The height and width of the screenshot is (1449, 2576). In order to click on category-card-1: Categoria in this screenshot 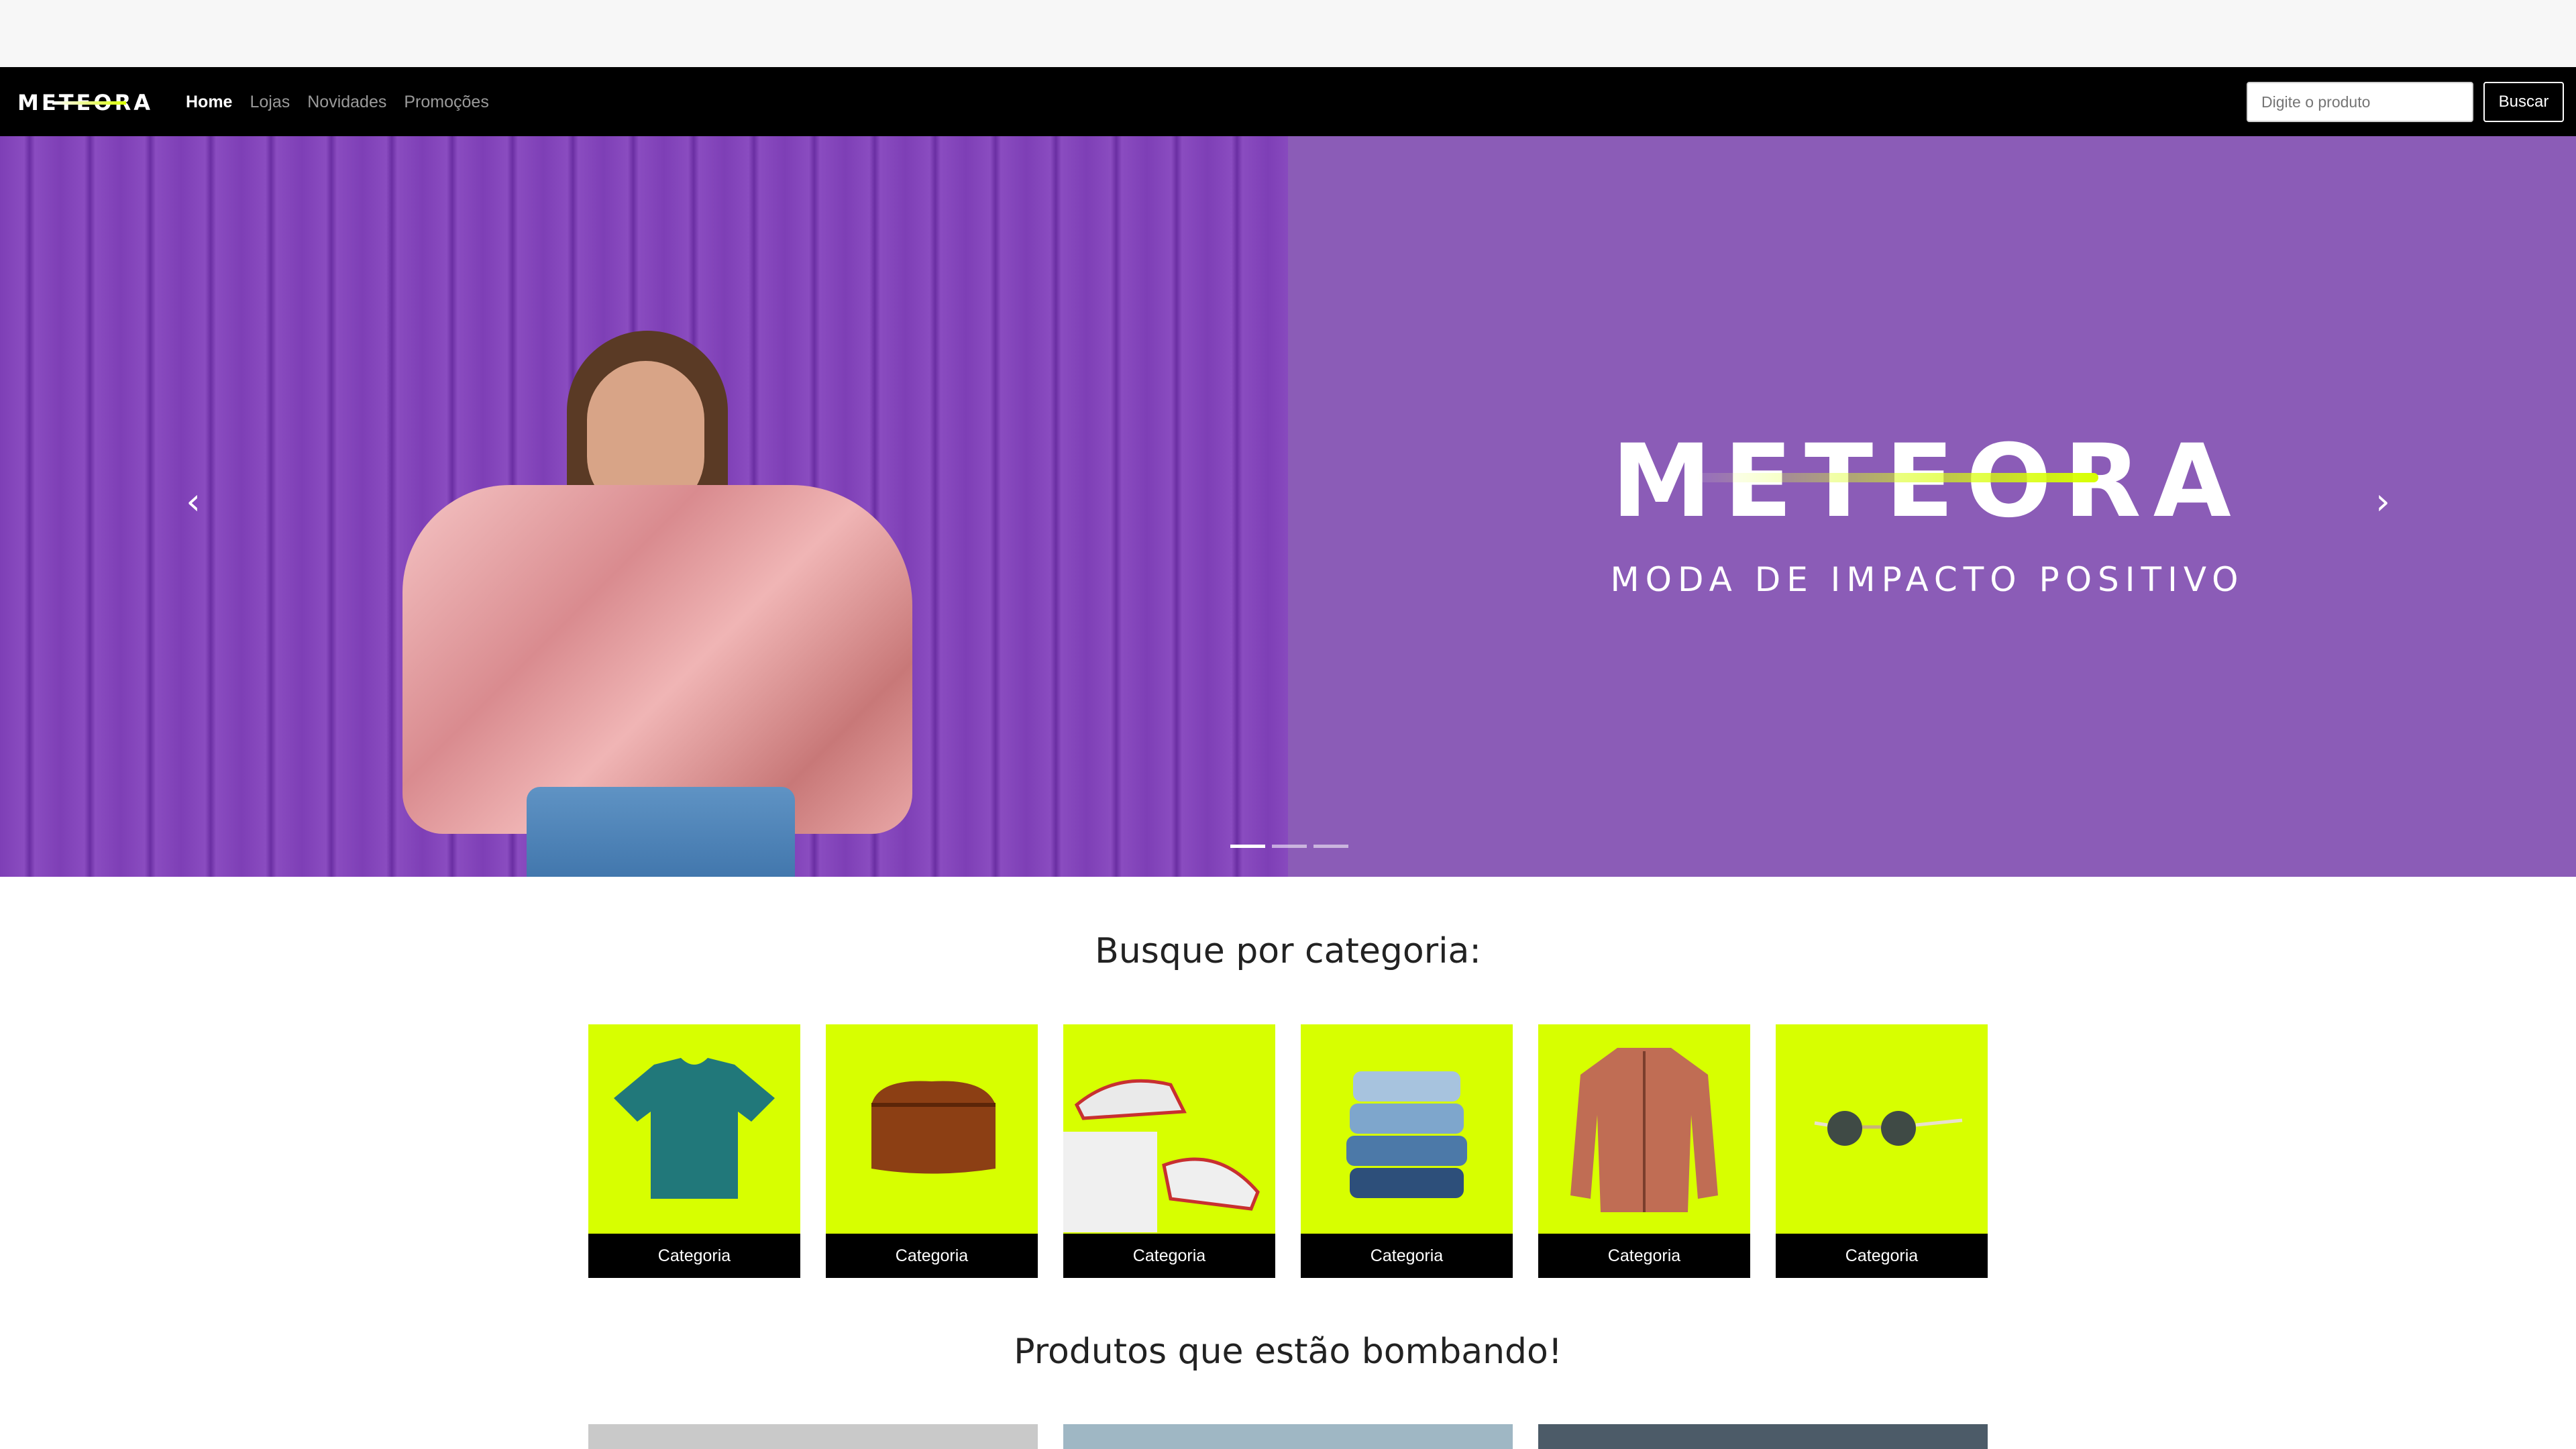, I will do `click(694, 1151)`.